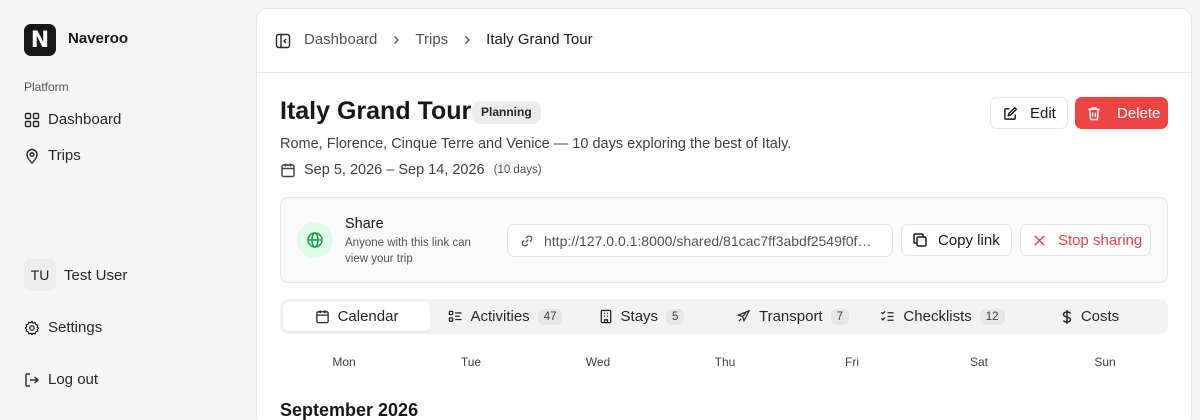 This screenshot has height=420, width=1200. What do you see at coordinates (852, 362) in the screenshot?
I see `weekday-label: Fri` at bounding box center [852, 362].